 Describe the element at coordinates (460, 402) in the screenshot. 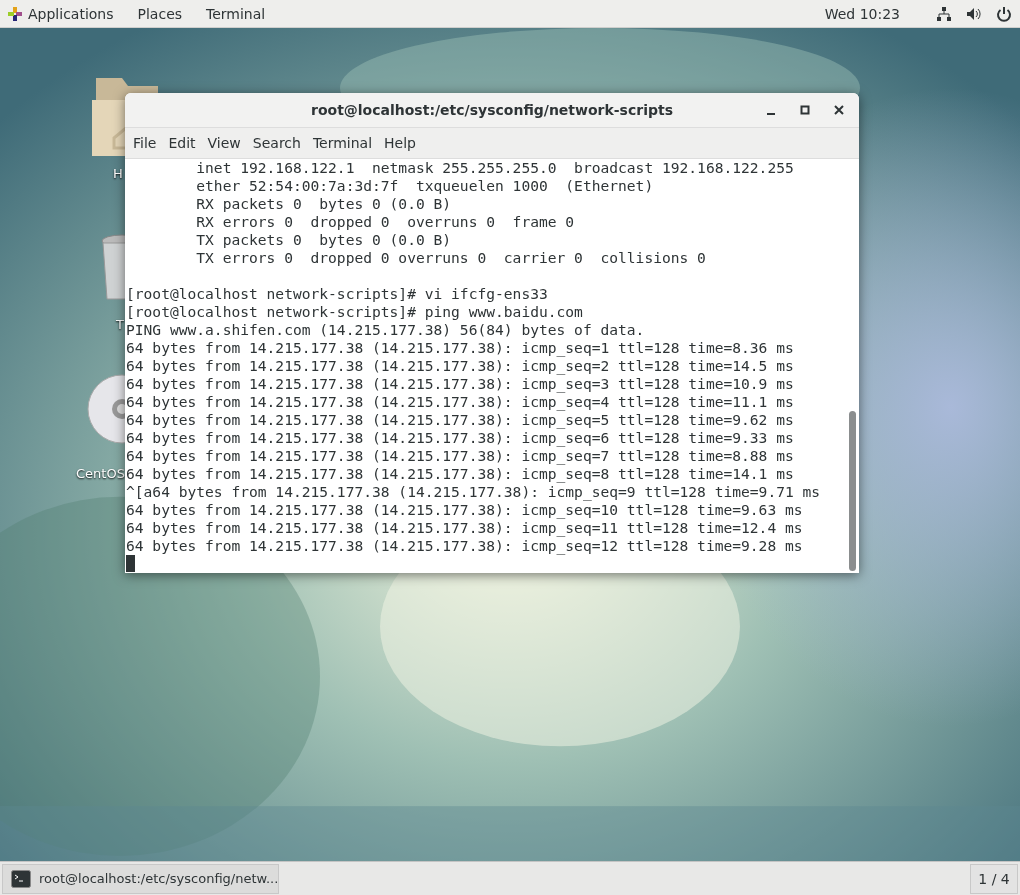

I see `terminal-line: 64 bytes from 14.215.177.38 (14.215.177.38): icmp_seq=4 ttl=128 time=11.1 ms` at that location.